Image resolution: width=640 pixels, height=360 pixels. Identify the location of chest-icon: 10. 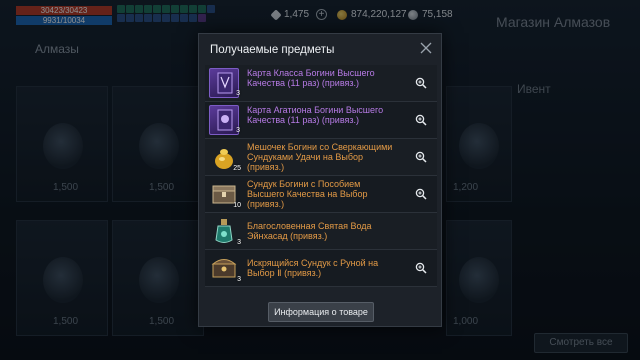
(225, 194).